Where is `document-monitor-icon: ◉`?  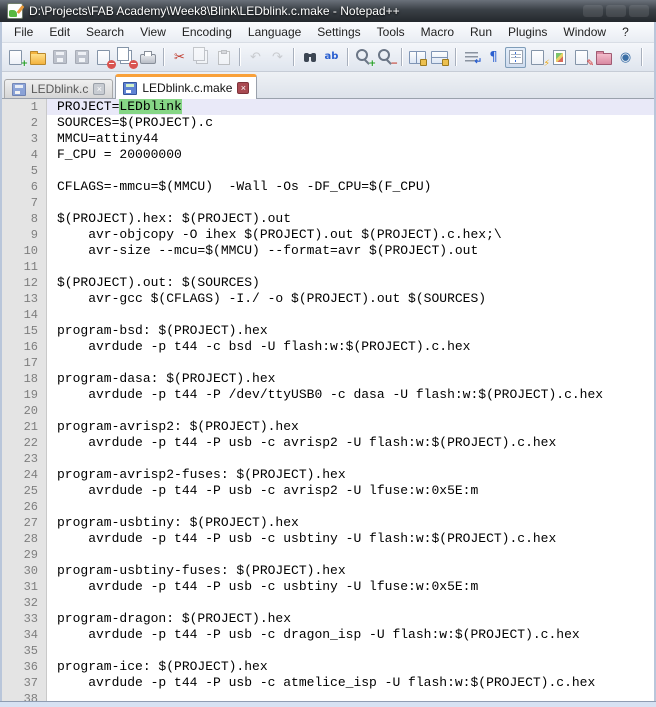 document-monitor-icon: ◉ is located at coordinates (625, 57).